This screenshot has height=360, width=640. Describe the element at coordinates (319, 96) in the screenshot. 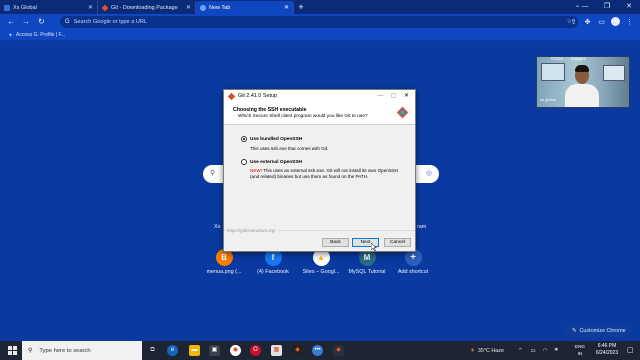

I see `dialog-titlebar: Git 2.41.0 Setup — ▢ ✕` at that location.